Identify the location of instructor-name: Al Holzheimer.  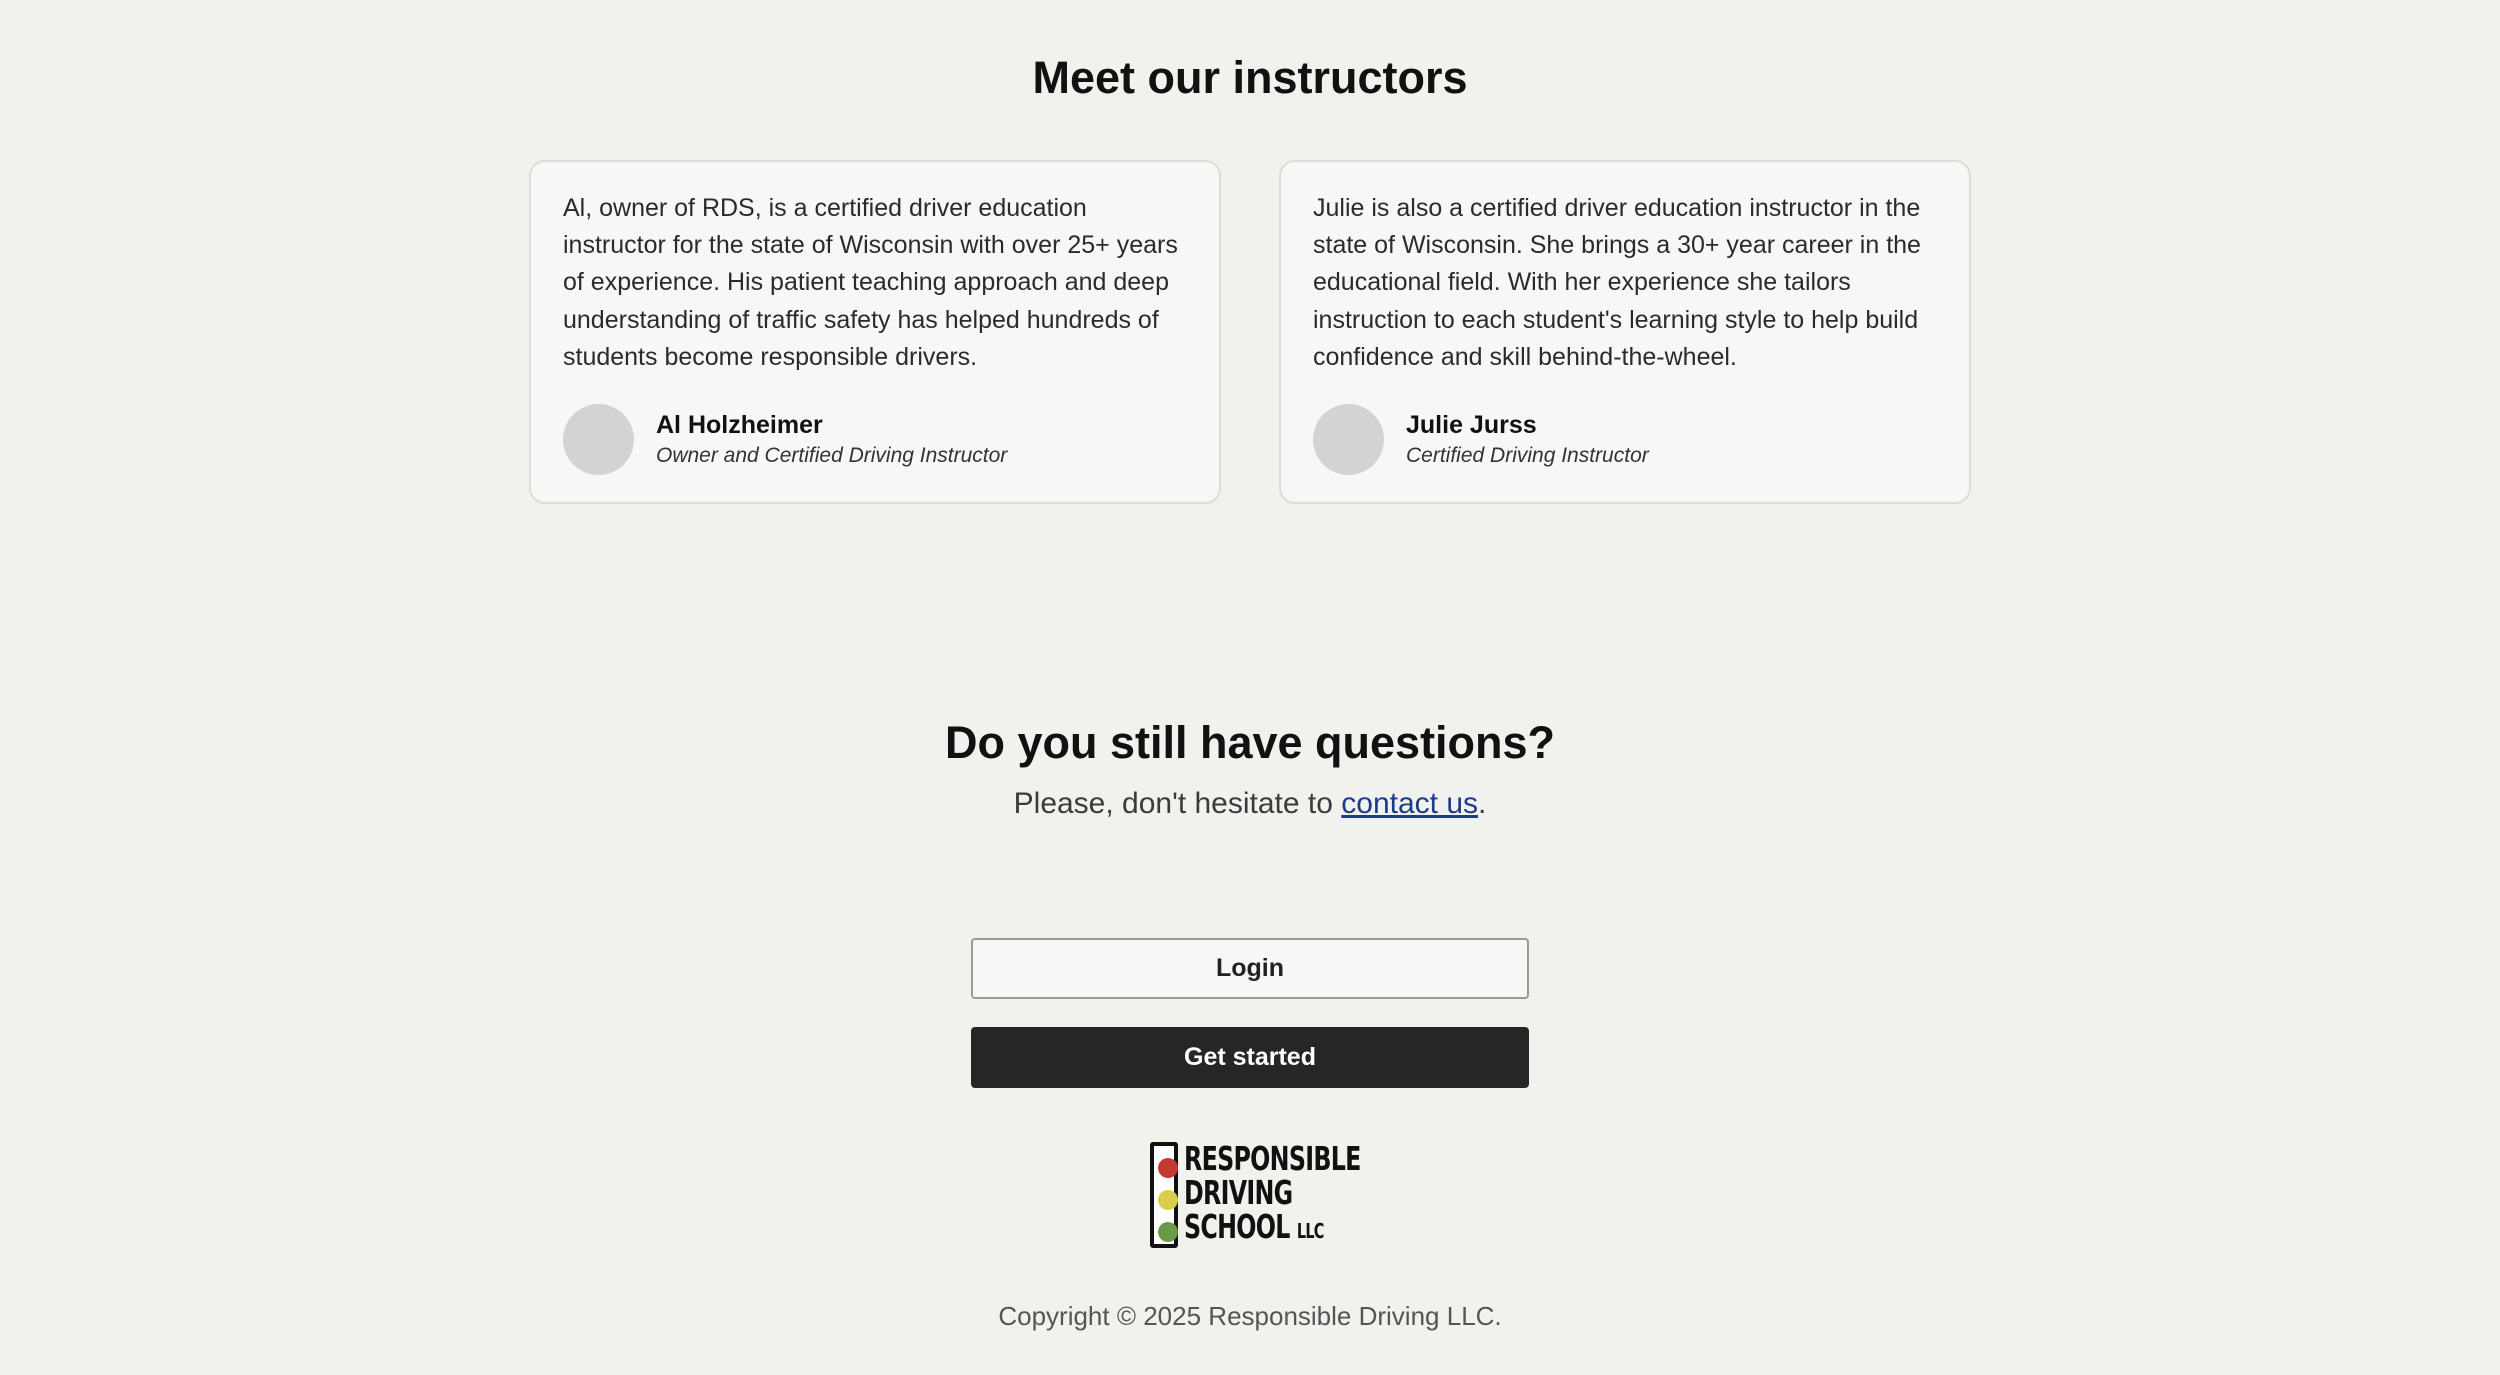
(739, 424).